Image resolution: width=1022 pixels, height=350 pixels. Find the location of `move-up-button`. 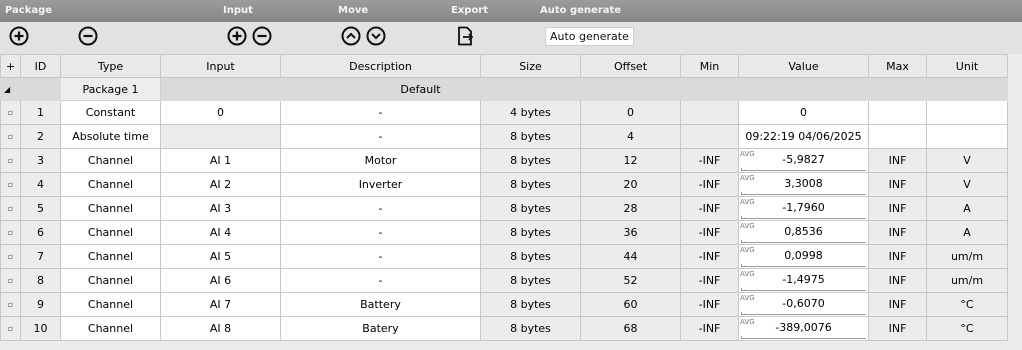

move-up-button is located at coordinates (351, 36).